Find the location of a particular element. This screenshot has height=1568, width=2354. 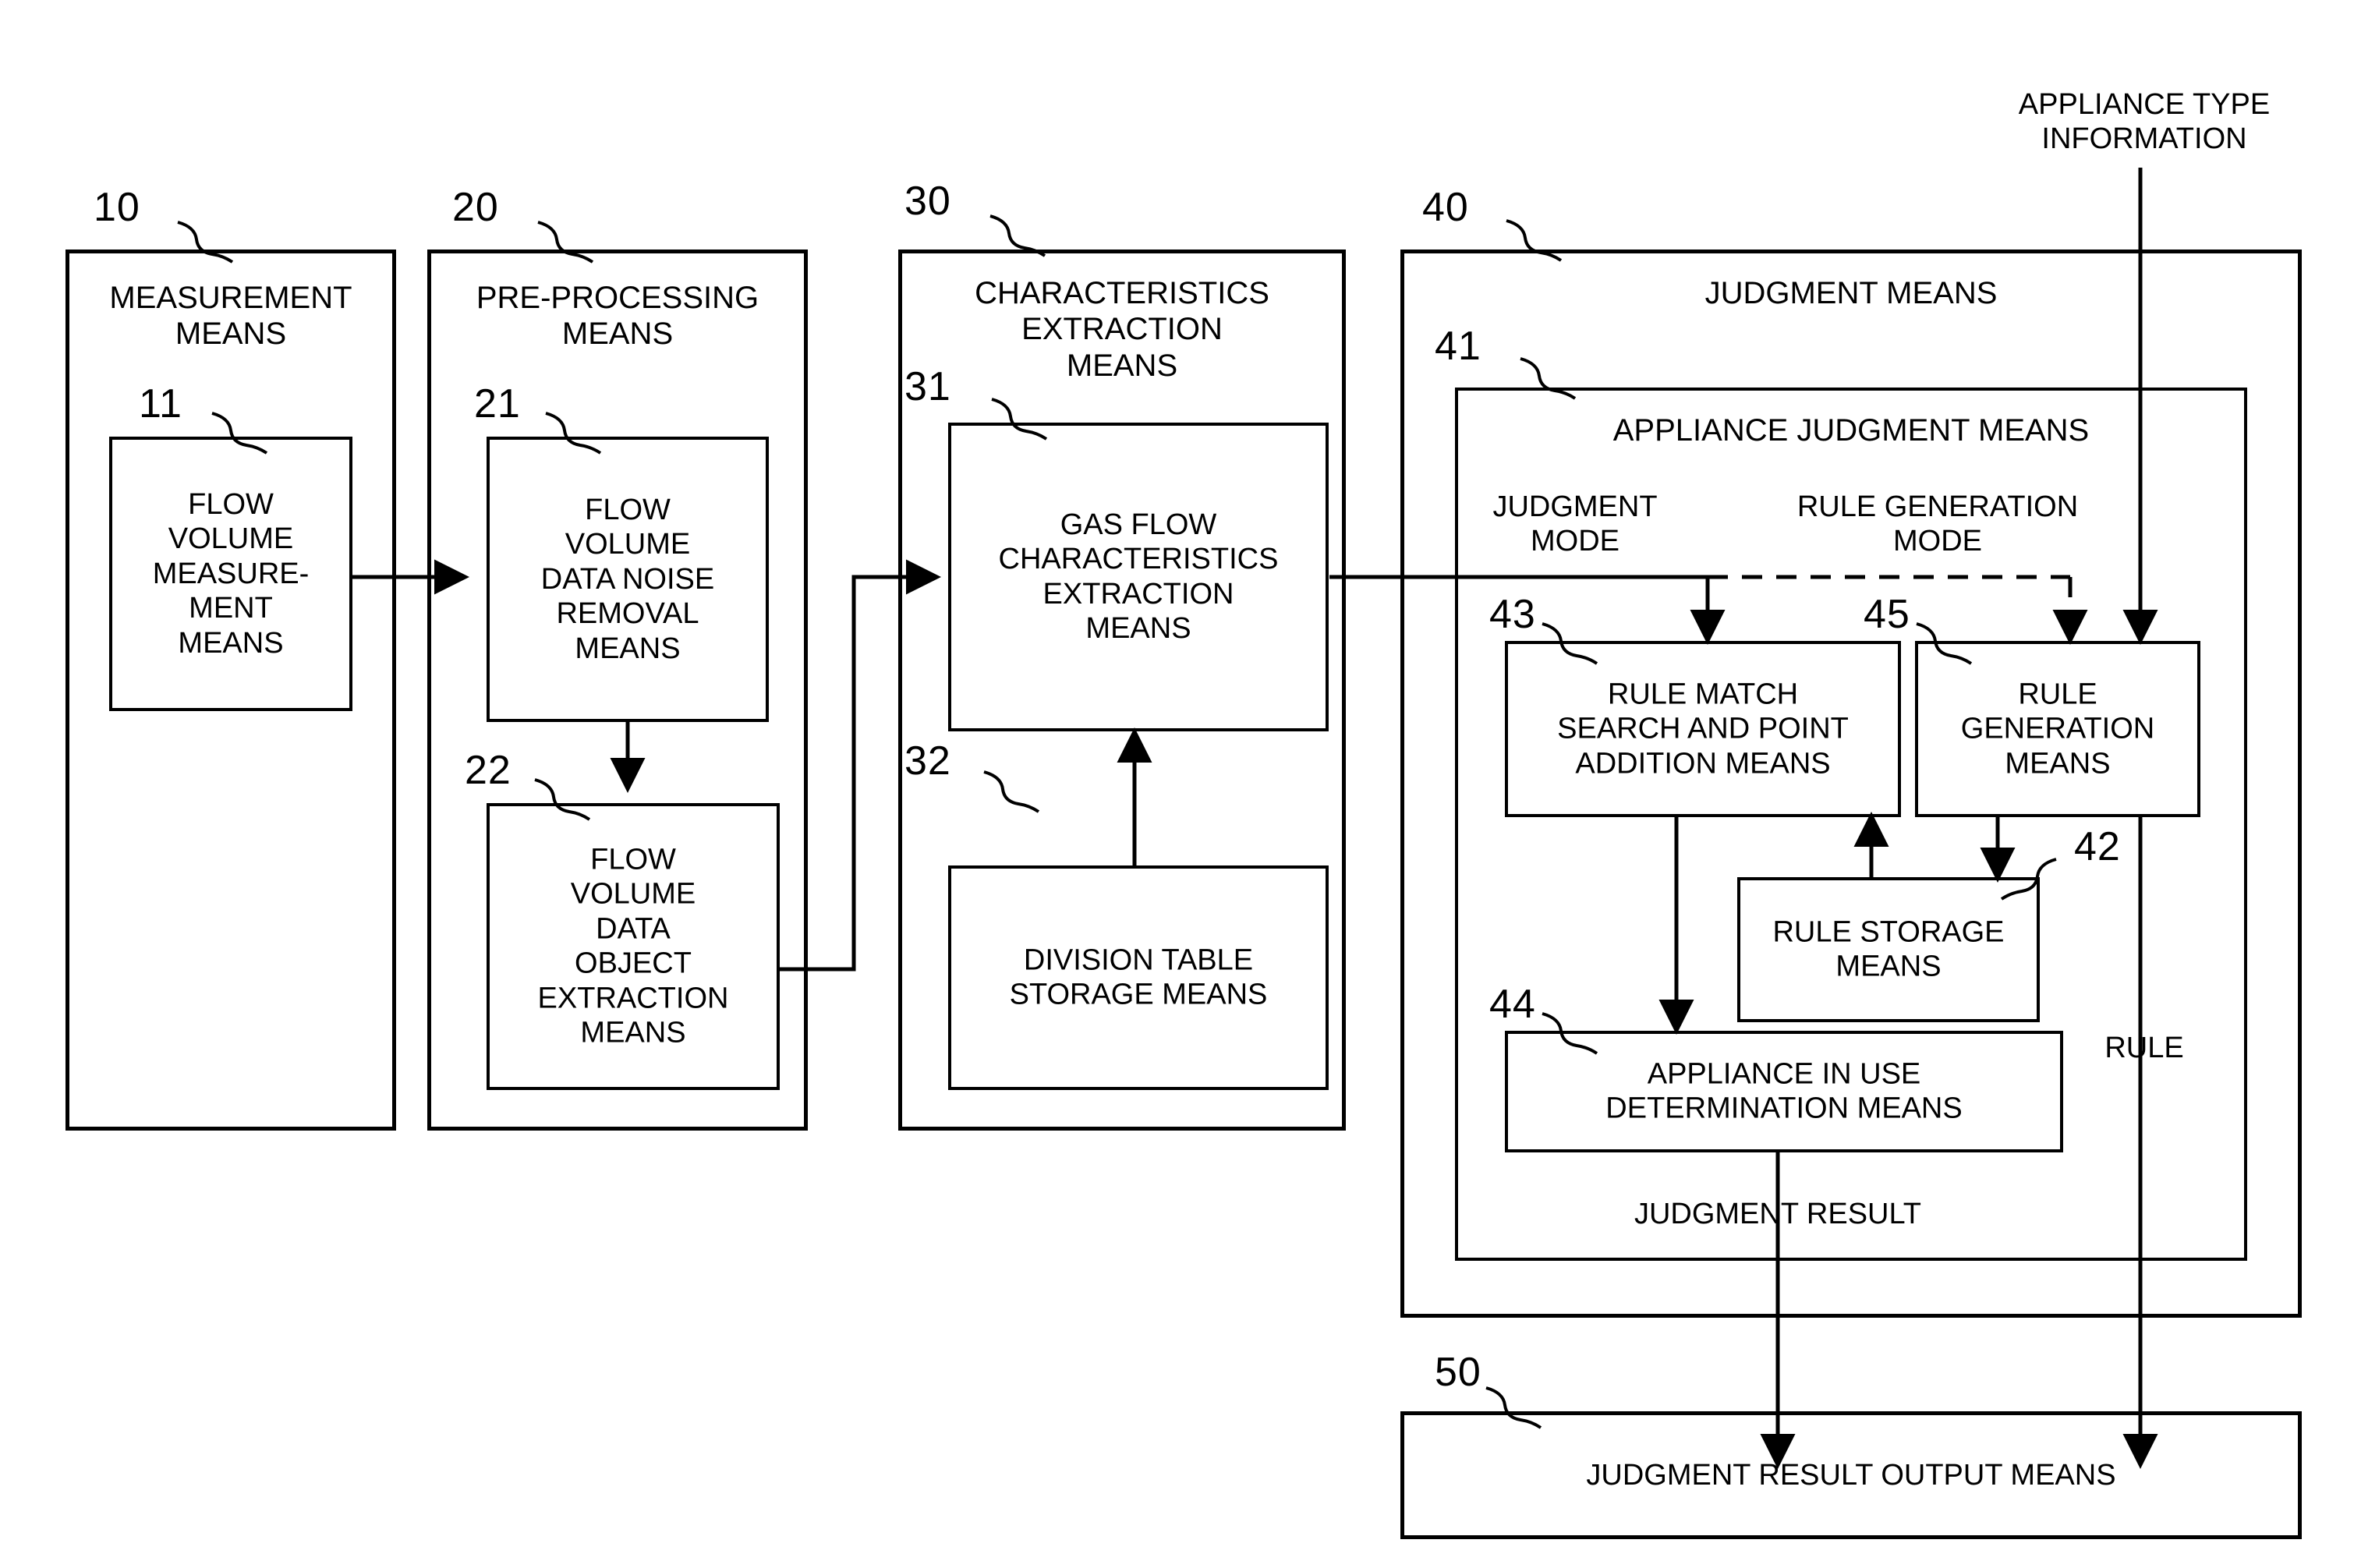

pre-processing-means-title: PRE-PROCESSING MEANS is located at coordinates (617, 316).